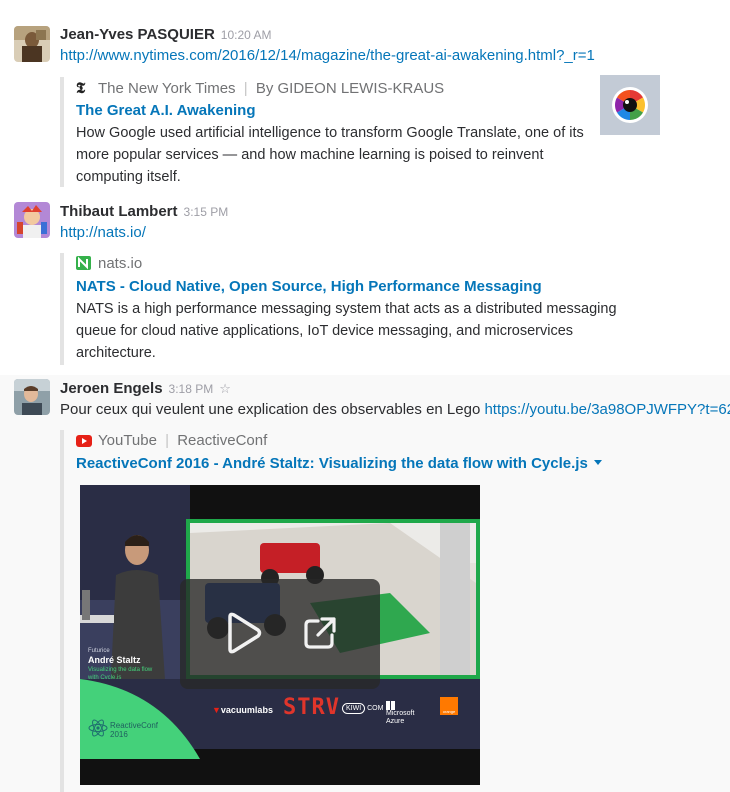 The height and width of the screenshot is (792, 730). I want to click on service-name: YouTube, so click(127, 440).